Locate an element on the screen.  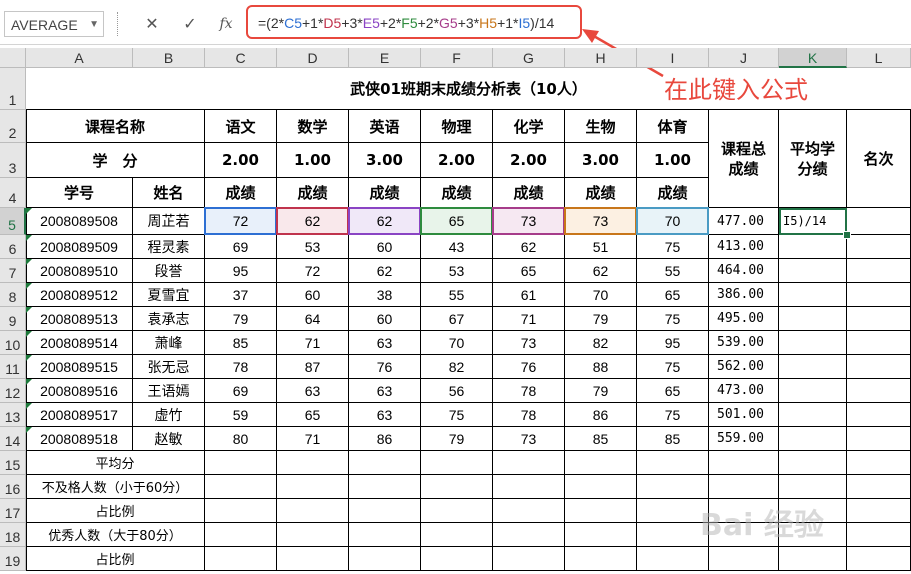
rank-header: 名次 is located at coordinates (879, 159).